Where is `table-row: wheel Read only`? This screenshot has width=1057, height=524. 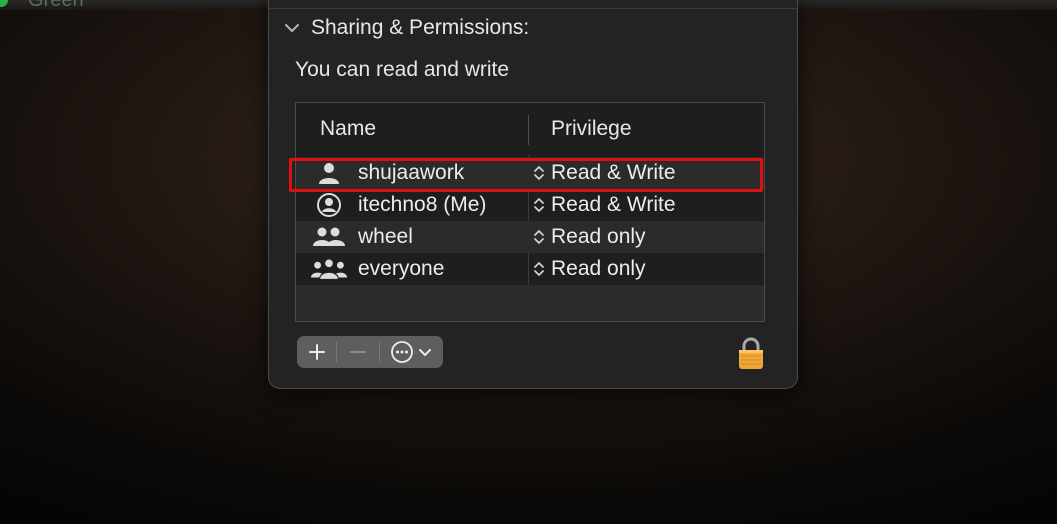
table-row: wheel Read only is located at coordinates (530, 237).